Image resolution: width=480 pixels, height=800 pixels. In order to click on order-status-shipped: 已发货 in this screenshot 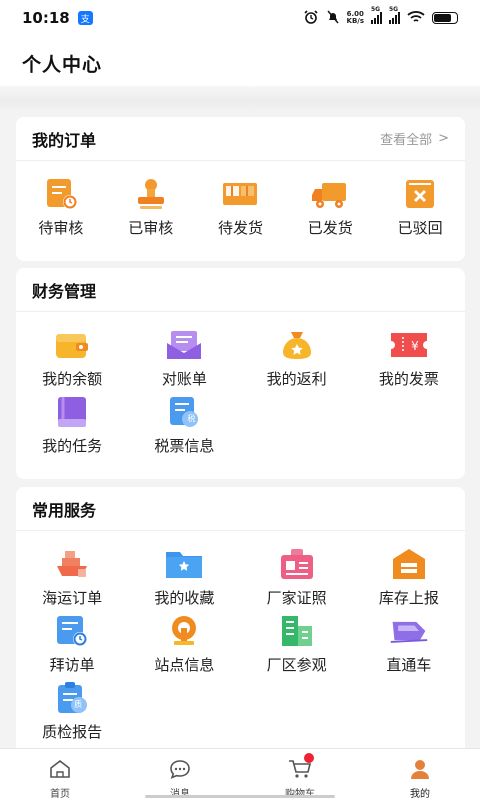, I will do `click(330, 207)`.